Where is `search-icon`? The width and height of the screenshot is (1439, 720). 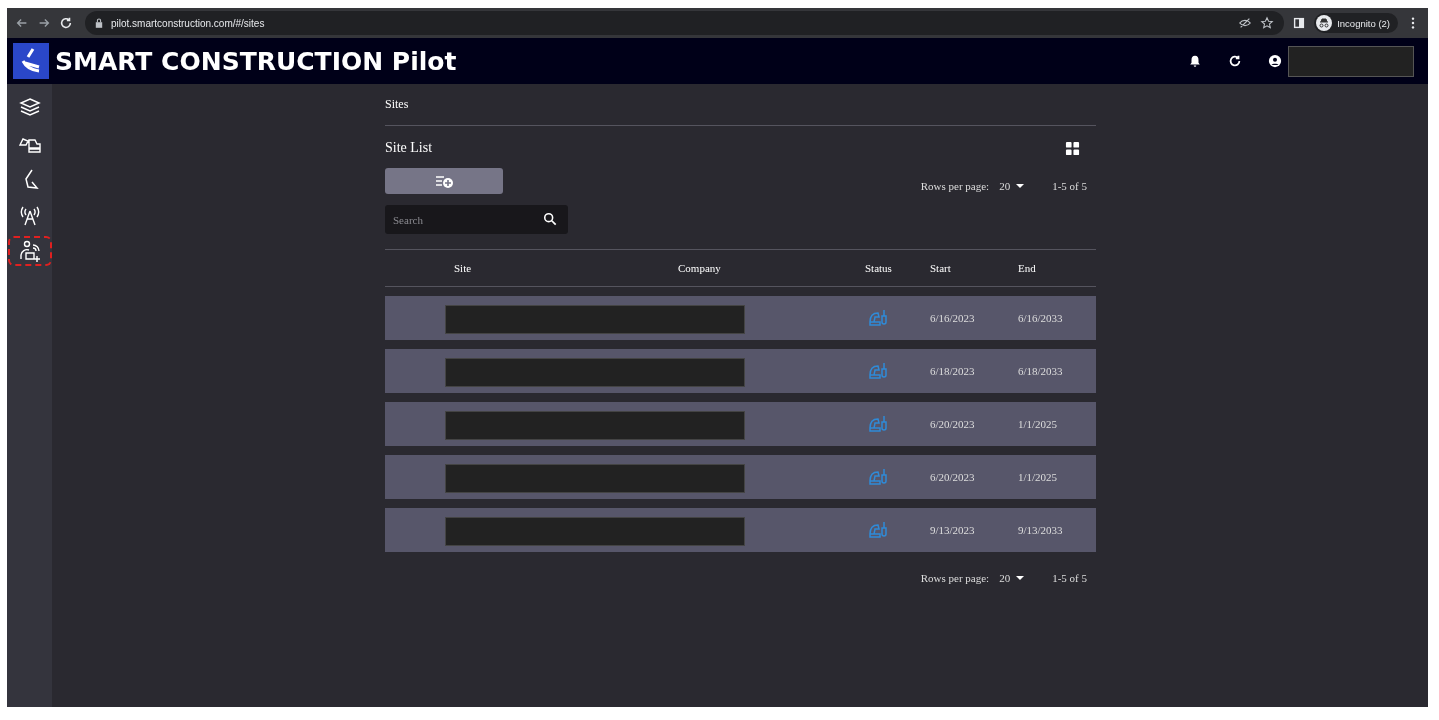
search-icon is located at coordinates (550, 219).